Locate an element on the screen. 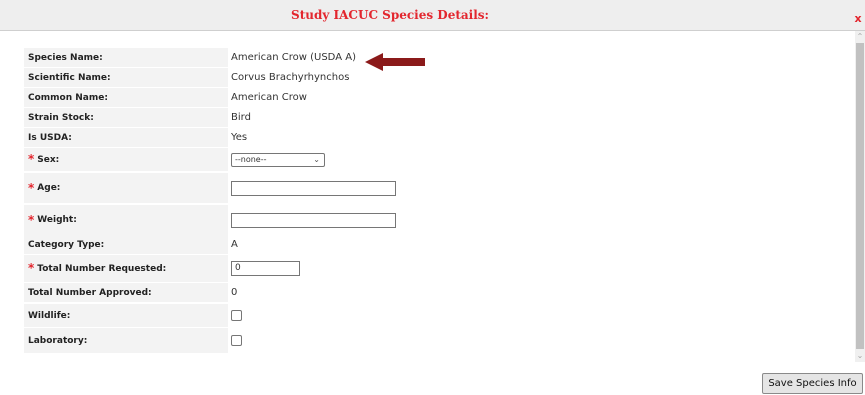 Image resolution: width=865 pixels, height=395 pixels. dialog-titlebar: Study IACUC Species Details: x is located at coordinates (432, 15).